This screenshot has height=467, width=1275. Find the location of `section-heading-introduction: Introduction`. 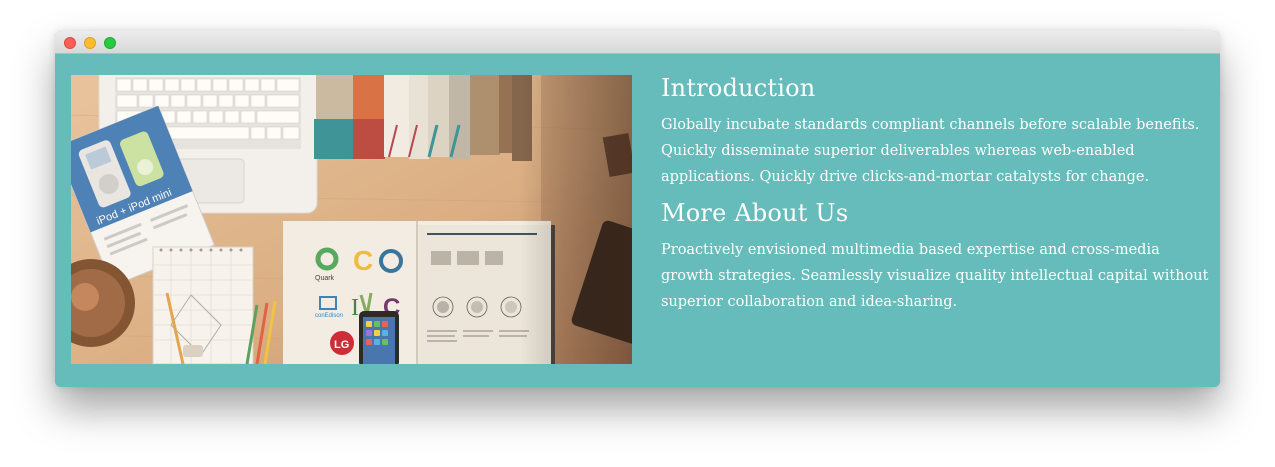

section-heading-introduction: Introduction is located at coordinates (738, 88).